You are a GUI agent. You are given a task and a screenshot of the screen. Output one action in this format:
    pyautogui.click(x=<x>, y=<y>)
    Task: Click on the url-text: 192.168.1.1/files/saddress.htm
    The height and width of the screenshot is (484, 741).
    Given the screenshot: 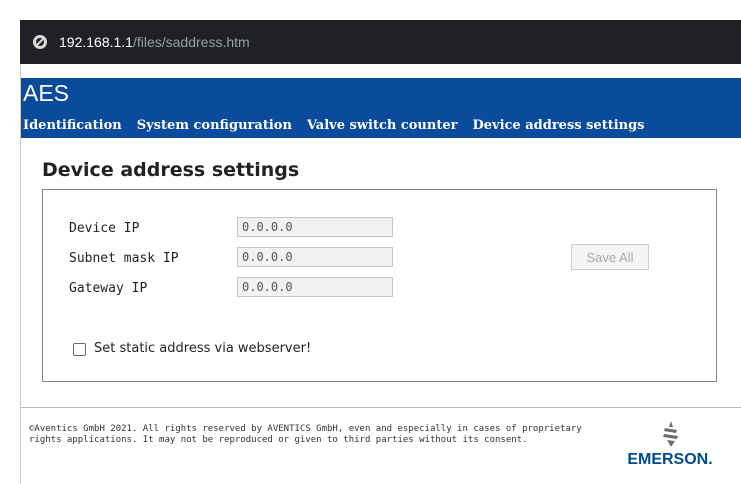 What is the action you would take?
    pyautogui.click(x=154, y=42)
    